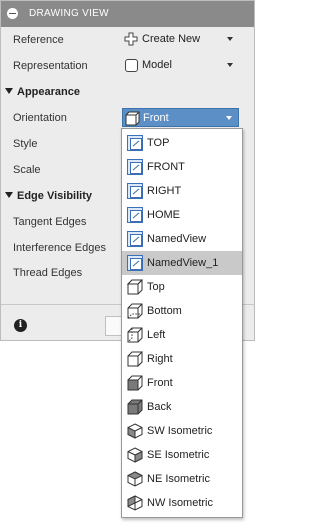  What do you see at coordinates (25, 144) in the screenshot?
I see `style-label: Style` at bounding box center [25, 144].